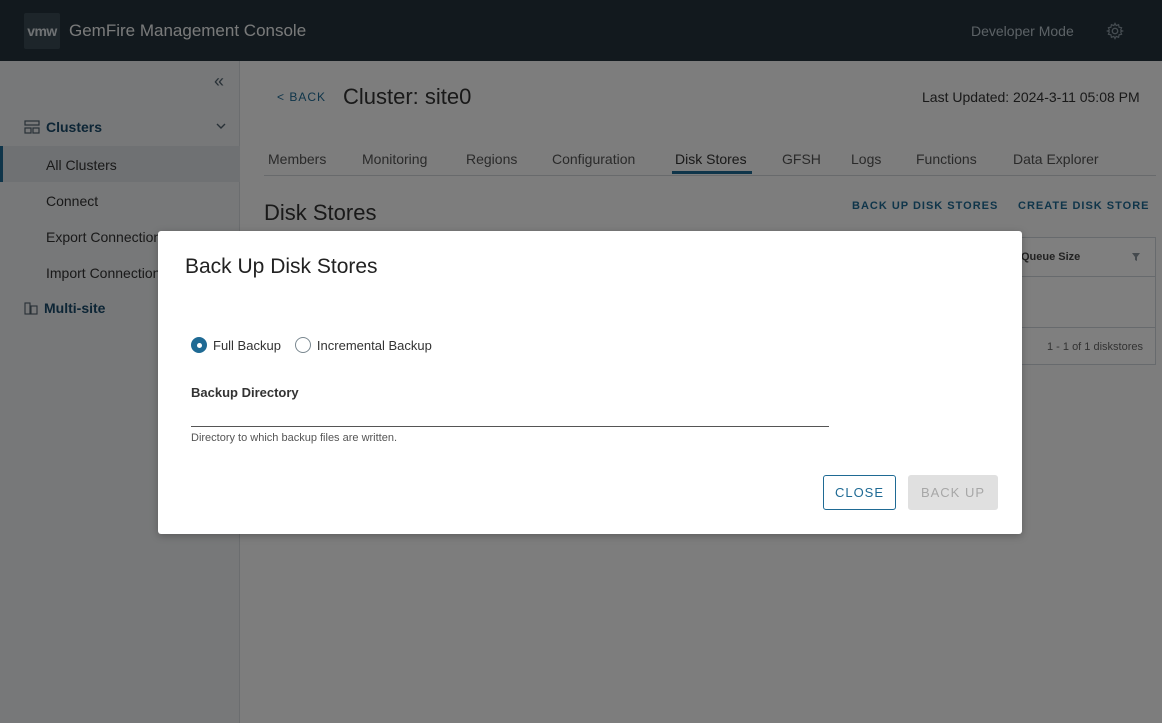 Image resolution: width=1162 pixels, height=723 pixels. Describe the element at coordinates (953, 492) in the screenshot. I see `back-up-button: BACK UP` at that location.